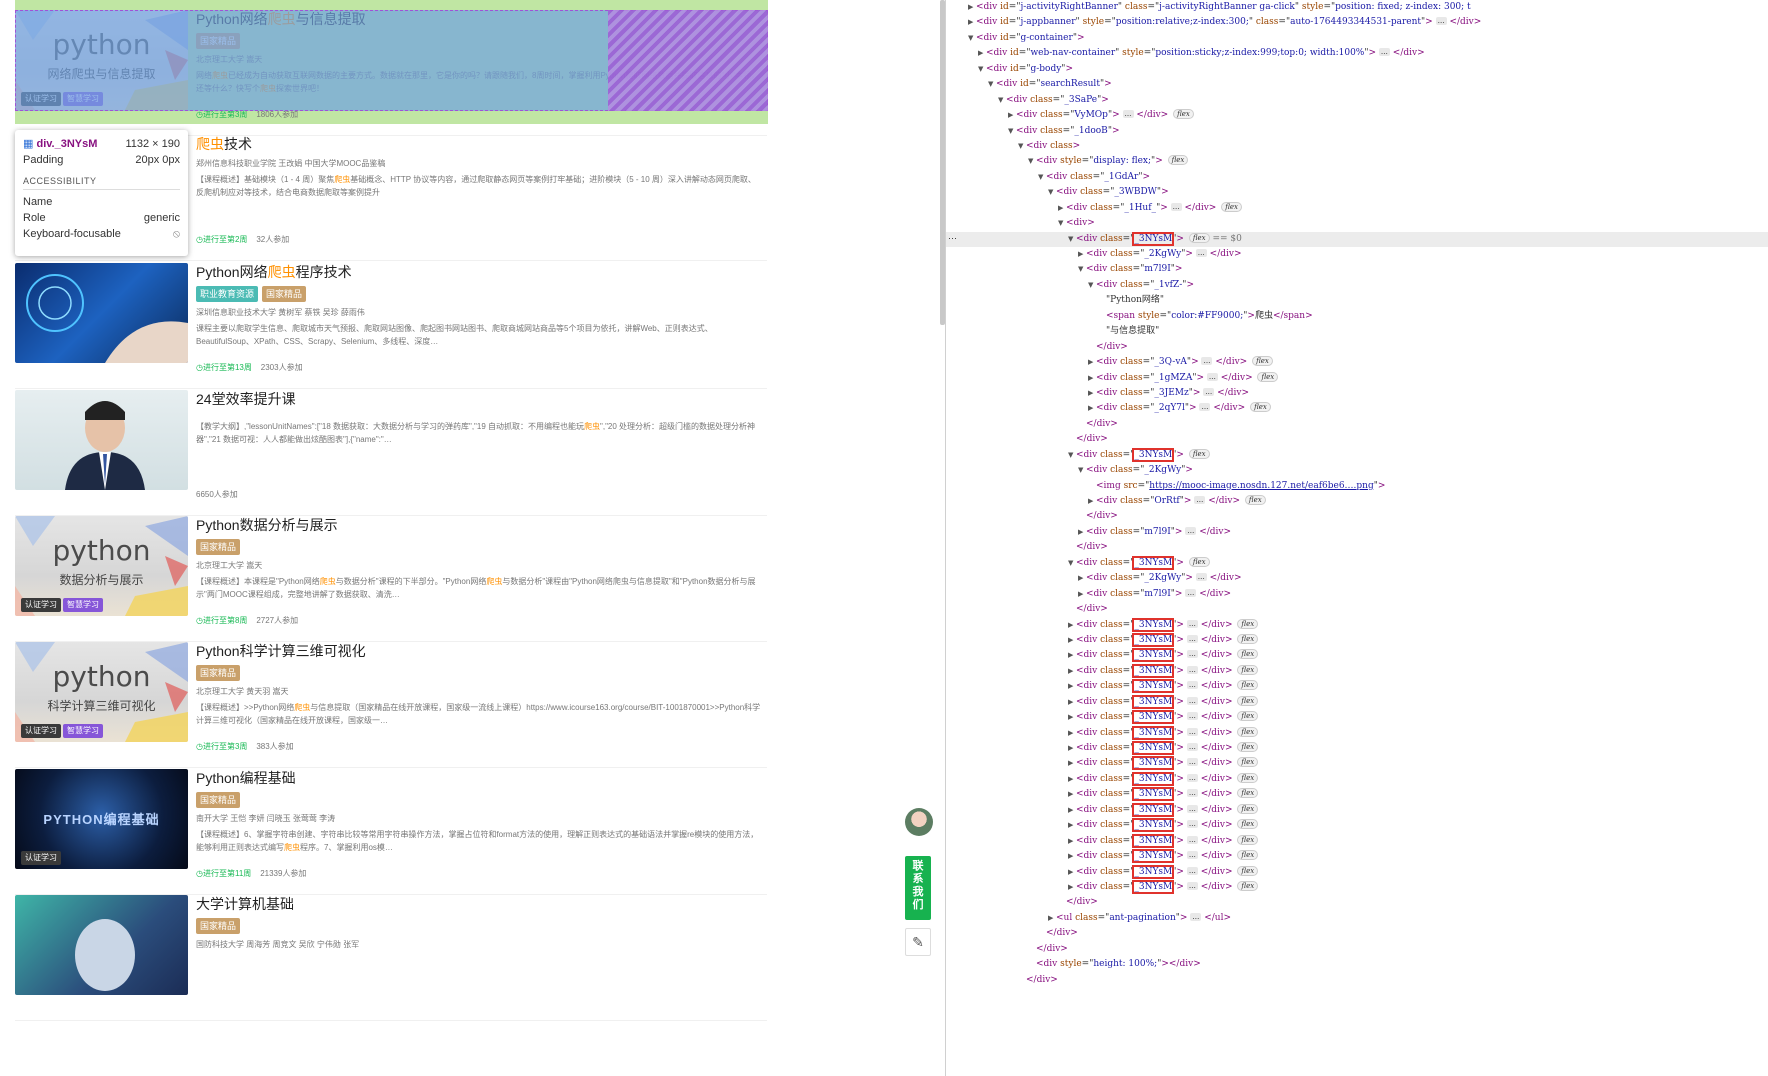 The width and height of the screenshot is (1768, 1076). Describe the element at coordinates (1357, 100) in the screenshot. I see `dom-node: ▼ <div class="_3SaPe">` at that location.